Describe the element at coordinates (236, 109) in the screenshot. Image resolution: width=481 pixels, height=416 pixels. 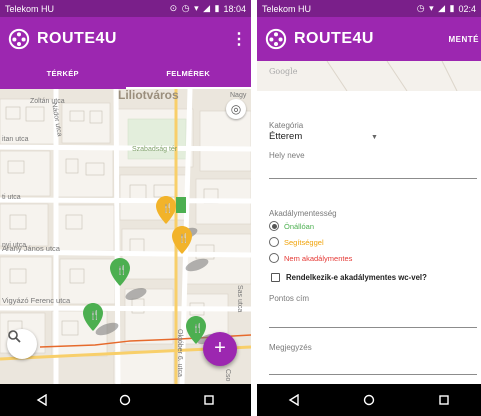
I see `my-location-icon: ◎` at that location.